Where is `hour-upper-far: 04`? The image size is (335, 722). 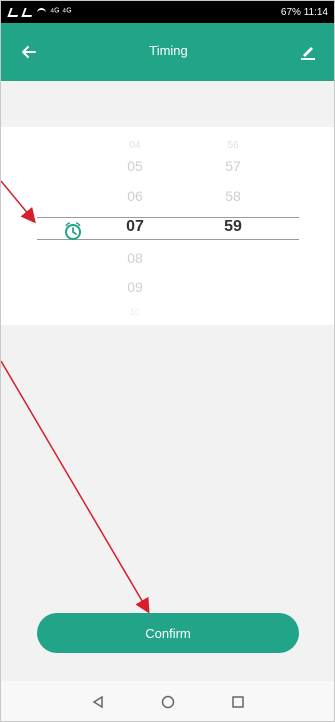 hour-upper-far: 04 is located at coordinates (135, 145).